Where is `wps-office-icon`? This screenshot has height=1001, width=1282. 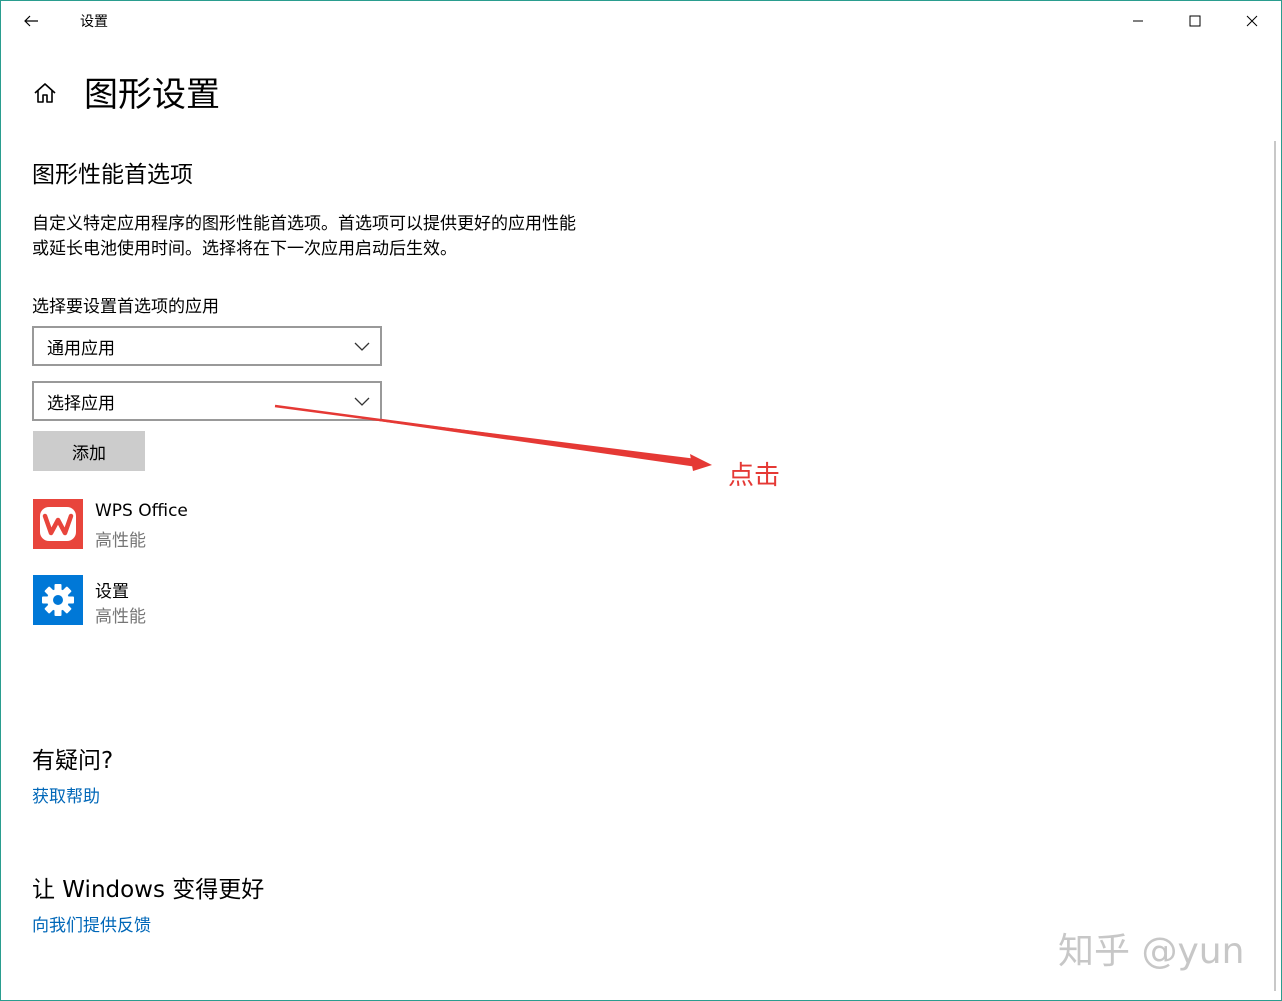
wps-office-icon is located at coordinates (58, 524).